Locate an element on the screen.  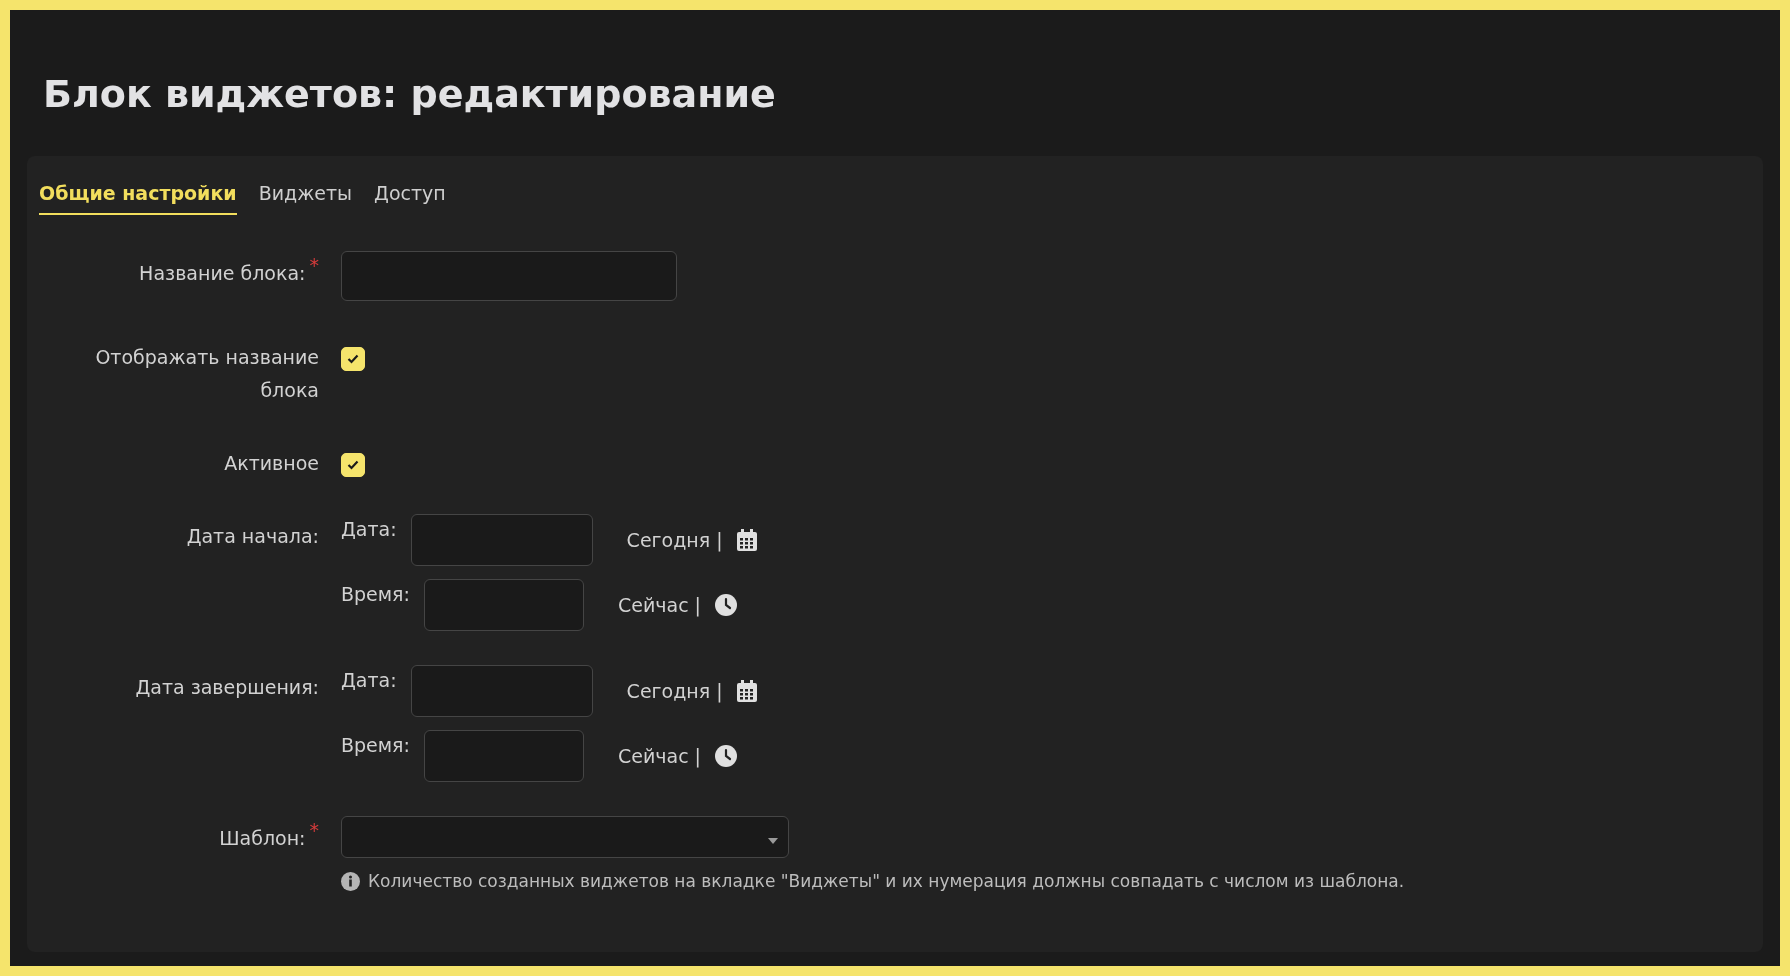
info-icon is located at coordinates (350, 881).